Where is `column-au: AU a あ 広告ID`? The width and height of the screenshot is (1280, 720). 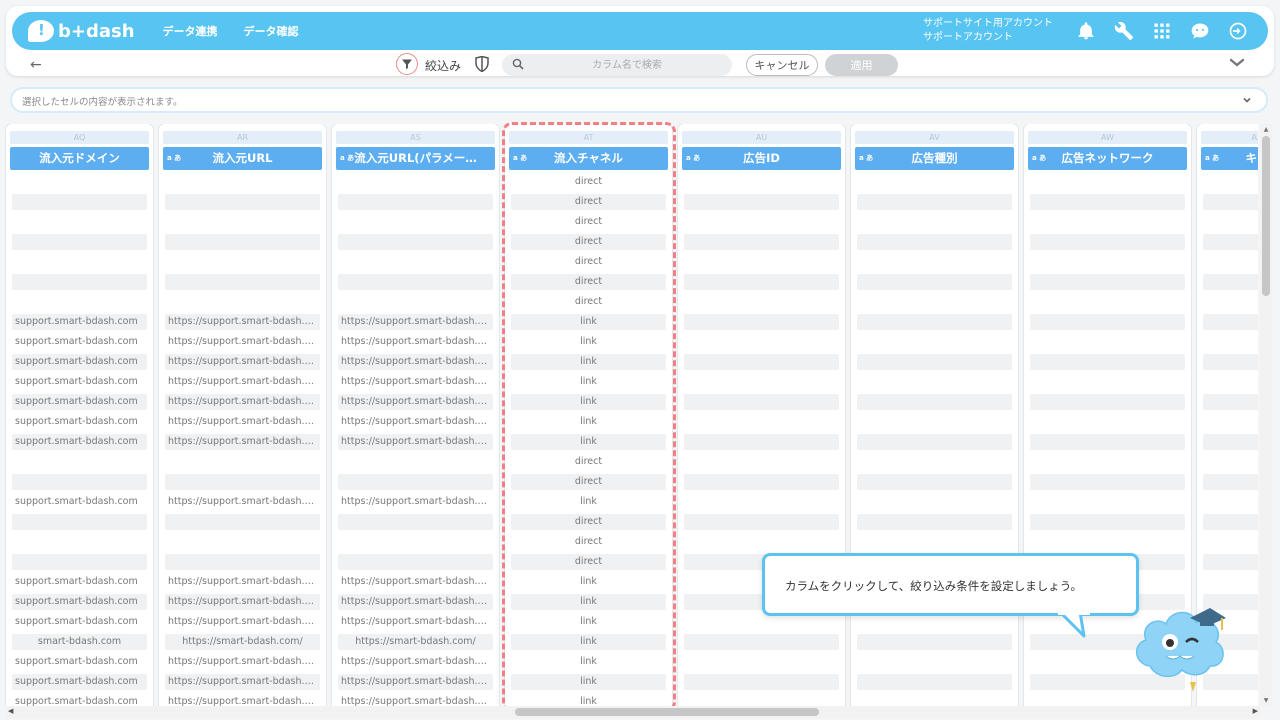 column-au: AU a あ 広告ID is located at coordinates (761, 415).